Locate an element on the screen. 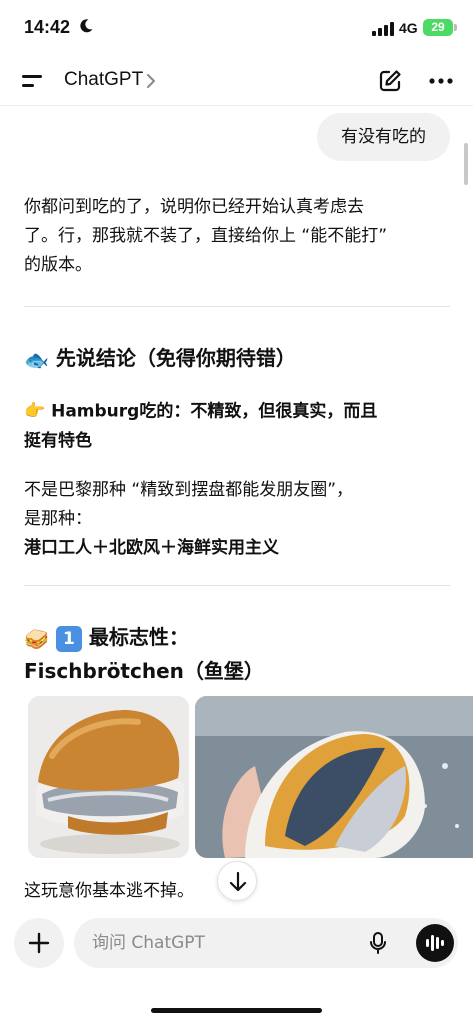 The image size is (473, 1024). chevron-right-icon is located at coordinates (151, 81).